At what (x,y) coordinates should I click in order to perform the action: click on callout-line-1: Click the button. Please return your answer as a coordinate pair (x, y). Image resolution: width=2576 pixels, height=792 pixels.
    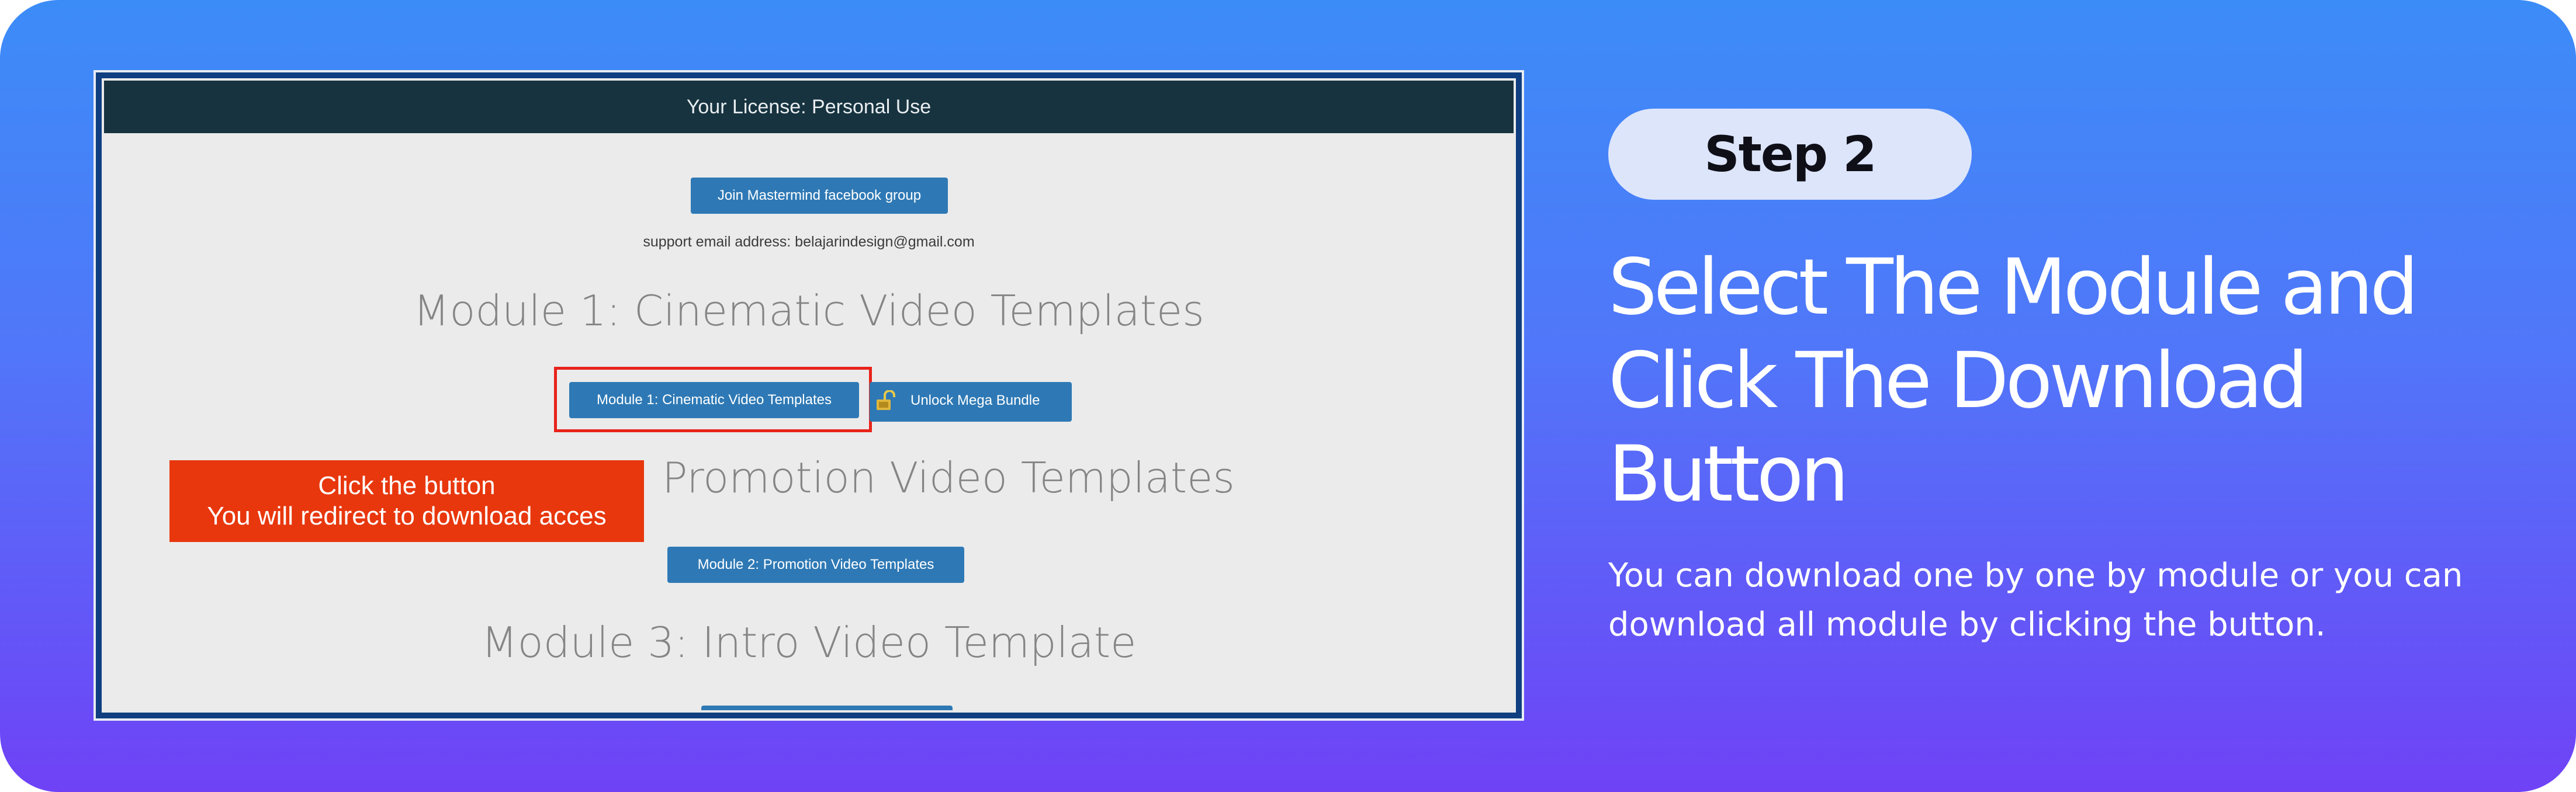
    Looking at the image, I should click on (407, 485).